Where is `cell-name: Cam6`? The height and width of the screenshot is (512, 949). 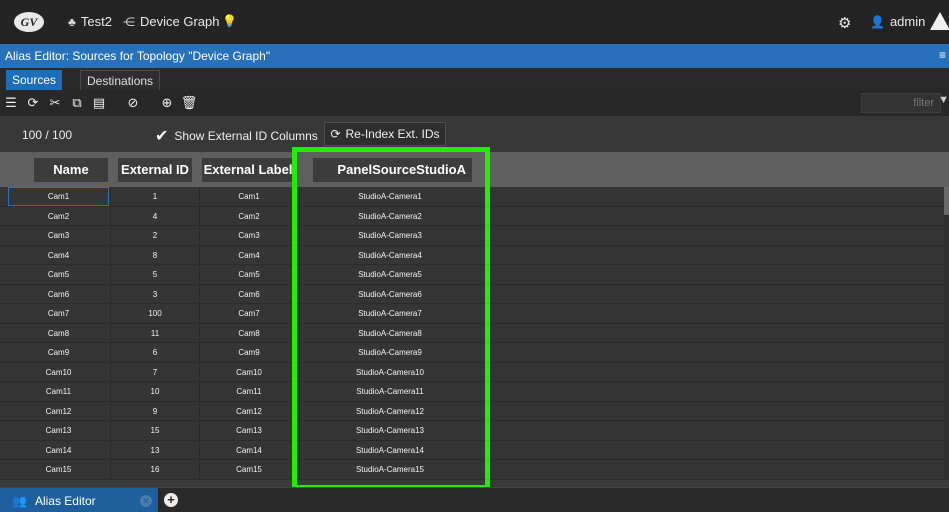
cell-name: Cam6 is located at coordinates (58, 294).